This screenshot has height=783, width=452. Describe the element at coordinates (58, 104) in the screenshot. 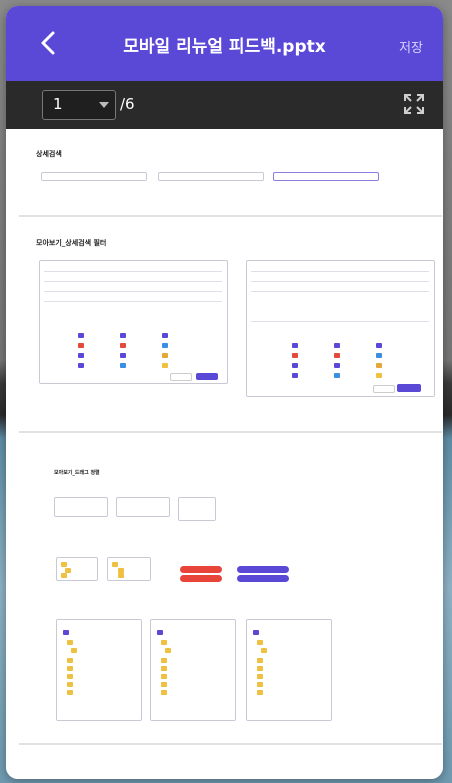

I see `current-page: 1` at that location.